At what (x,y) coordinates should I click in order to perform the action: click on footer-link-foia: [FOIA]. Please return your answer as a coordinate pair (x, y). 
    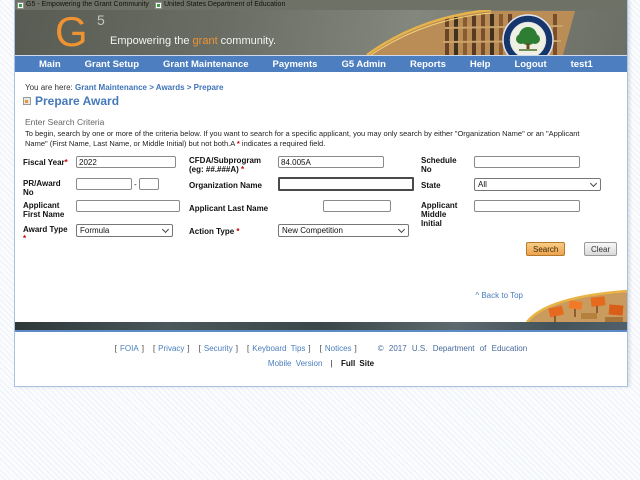
    Looking at the image, I should click on (129, 348).